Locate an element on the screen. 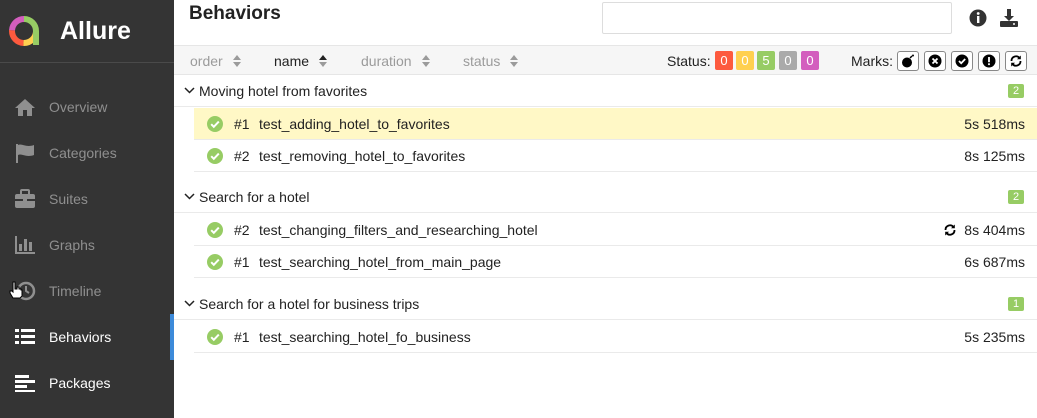 Image resolution: width=1037 pixels, height=418 pixels. status-broken-badge: 0 is located at coordinates (745, 60).